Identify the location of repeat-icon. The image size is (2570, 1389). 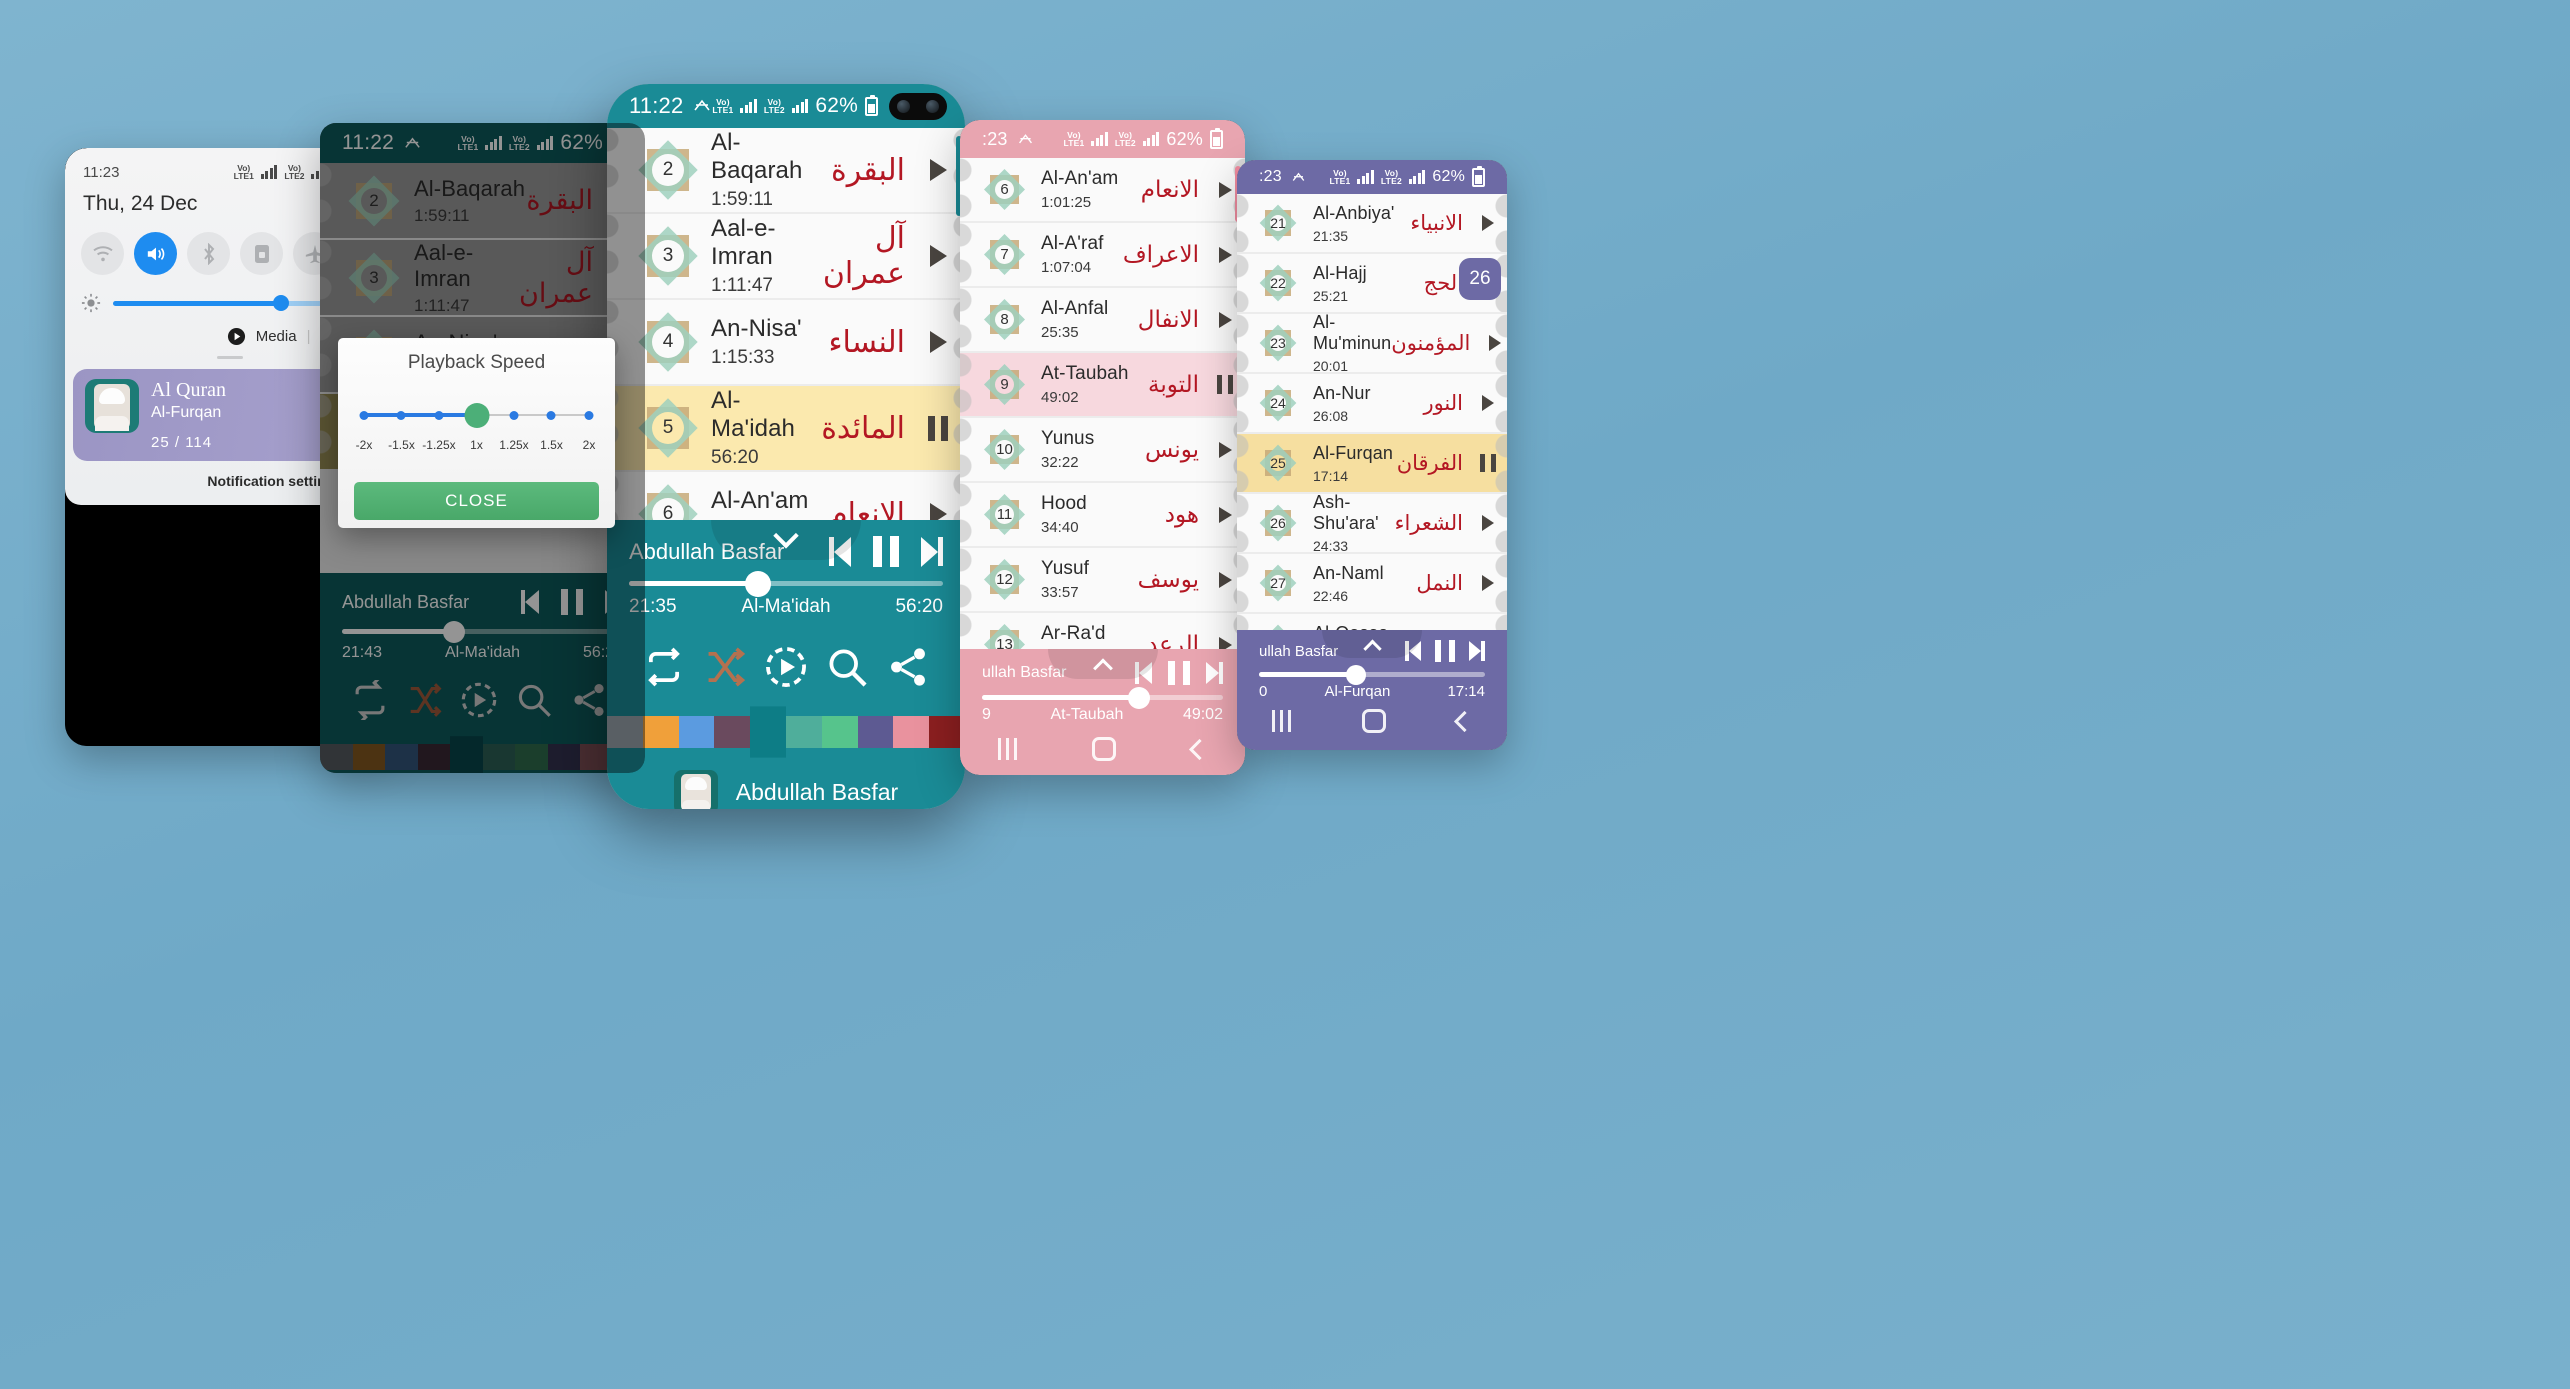
(664, 667).